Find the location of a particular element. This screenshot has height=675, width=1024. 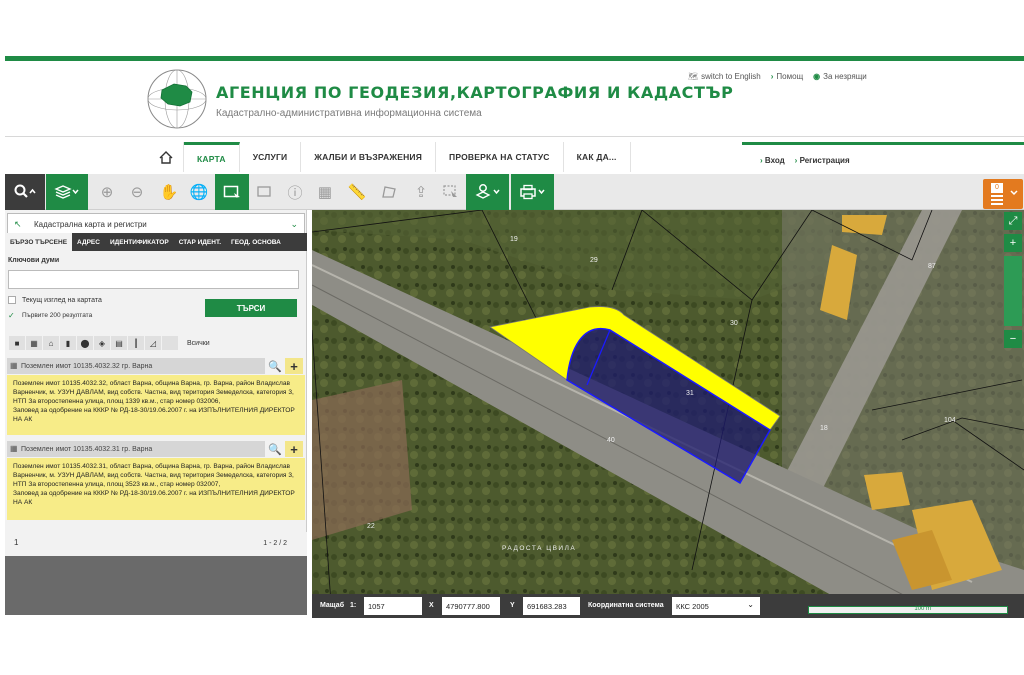

nav-tab-services: УСЛУГИ is located at coordinates (271, 157).